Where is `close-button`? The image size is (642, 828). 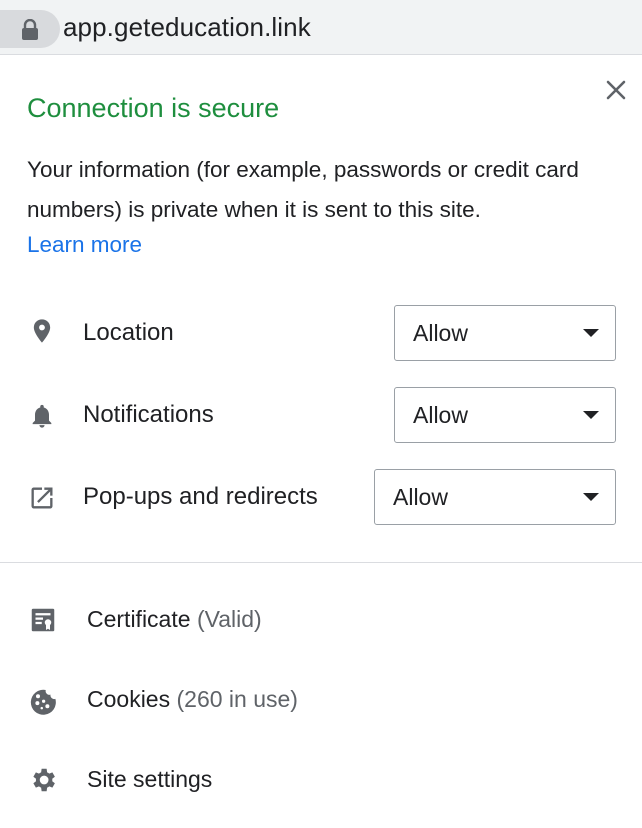
close-button is located at coordinates (616, 90).